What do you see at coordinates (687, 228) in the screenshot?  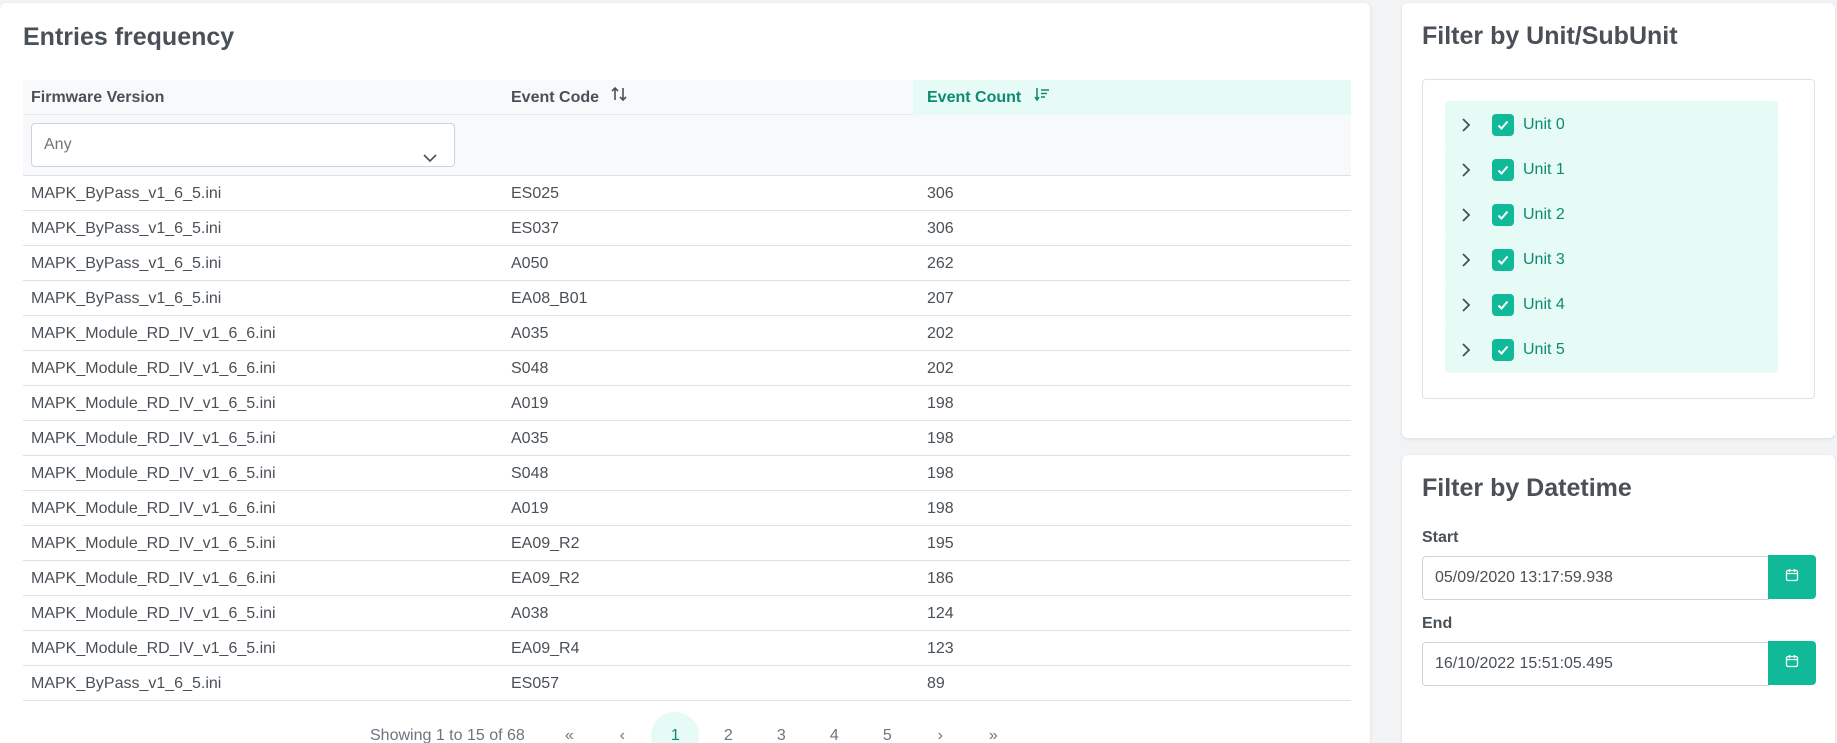 I see `table-row: MAPK_ByPass_v1_6_5.ini ES037 306` at bounding box center [687, 228].